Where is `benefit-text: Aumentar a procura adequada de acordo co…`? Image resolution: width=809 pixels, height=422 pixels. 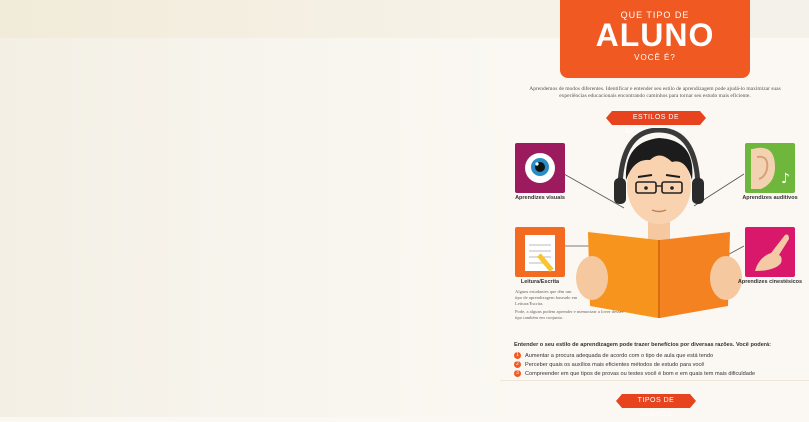
benefit-text: Aumentar a procura adequada de acordo co… is located at coordinates (619, 355).